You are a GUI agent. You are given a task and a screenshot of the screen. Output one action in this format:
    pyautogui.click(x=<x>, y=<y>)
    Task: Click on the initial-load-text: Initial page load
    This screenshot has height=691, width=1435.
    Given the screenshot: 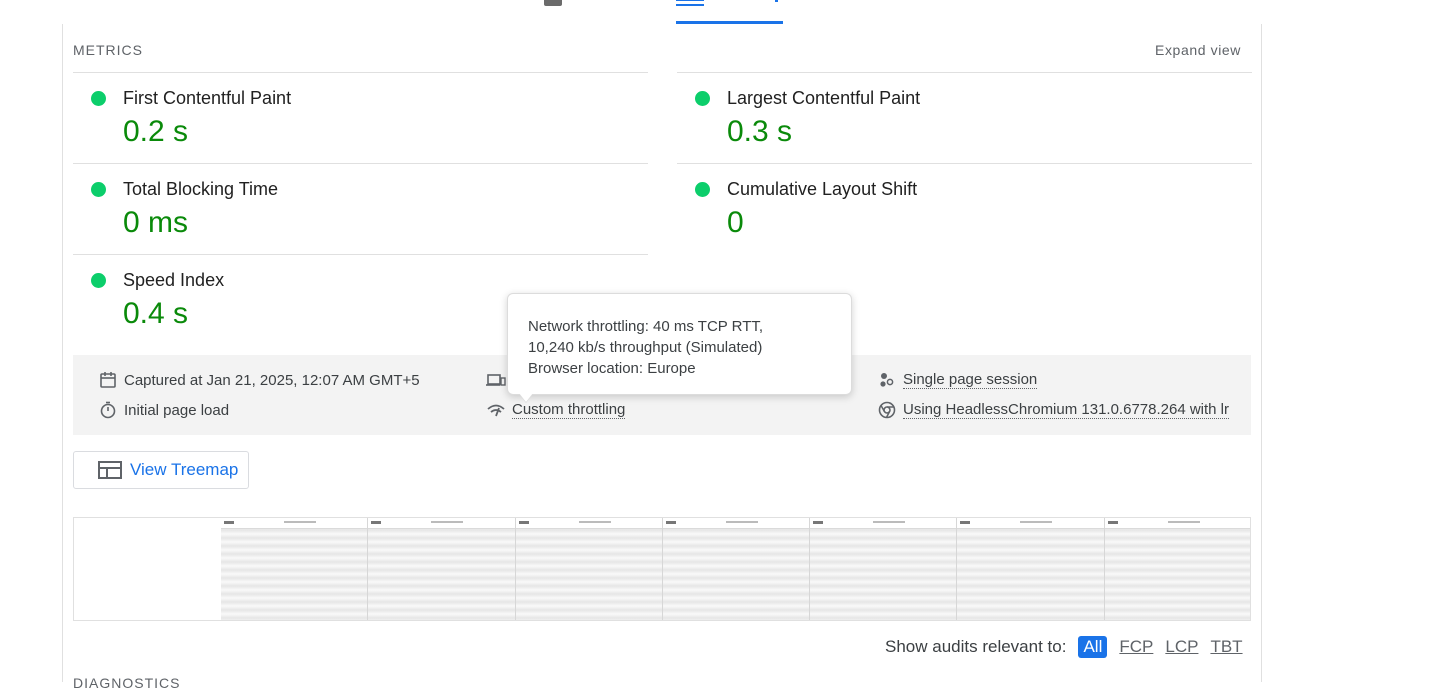 What is the action you would take?
    pyautogui.click(x=177, y=410)
    